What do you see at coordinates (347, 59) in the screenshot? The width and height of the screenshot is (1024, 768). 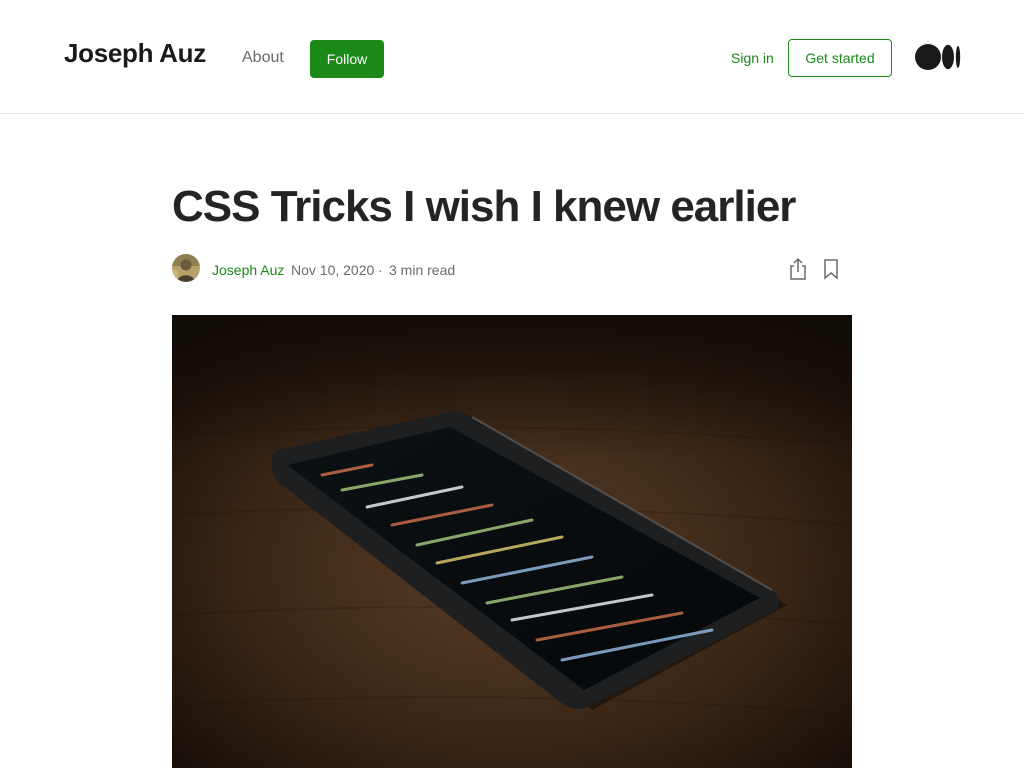 I see `follow-button: Follow` at bounding box center [347, 59].